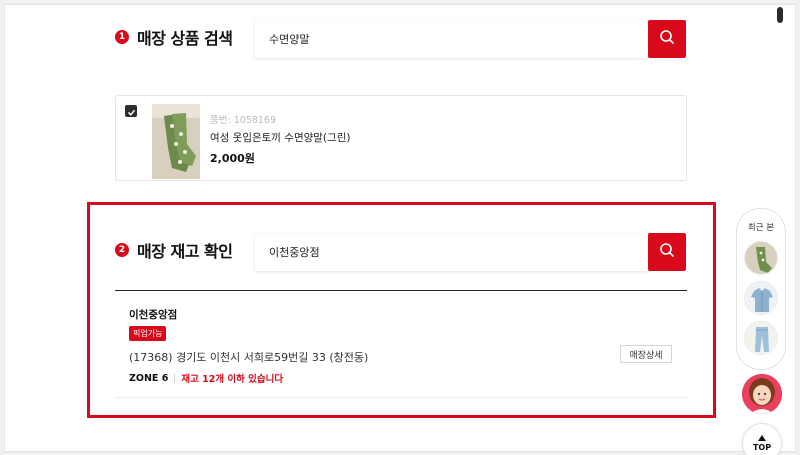 This screenshot has height=455, width=800. Describe the element at coordinates (153, 315) in the screenshot. I see `store-name: 이천중앙점` at that location.